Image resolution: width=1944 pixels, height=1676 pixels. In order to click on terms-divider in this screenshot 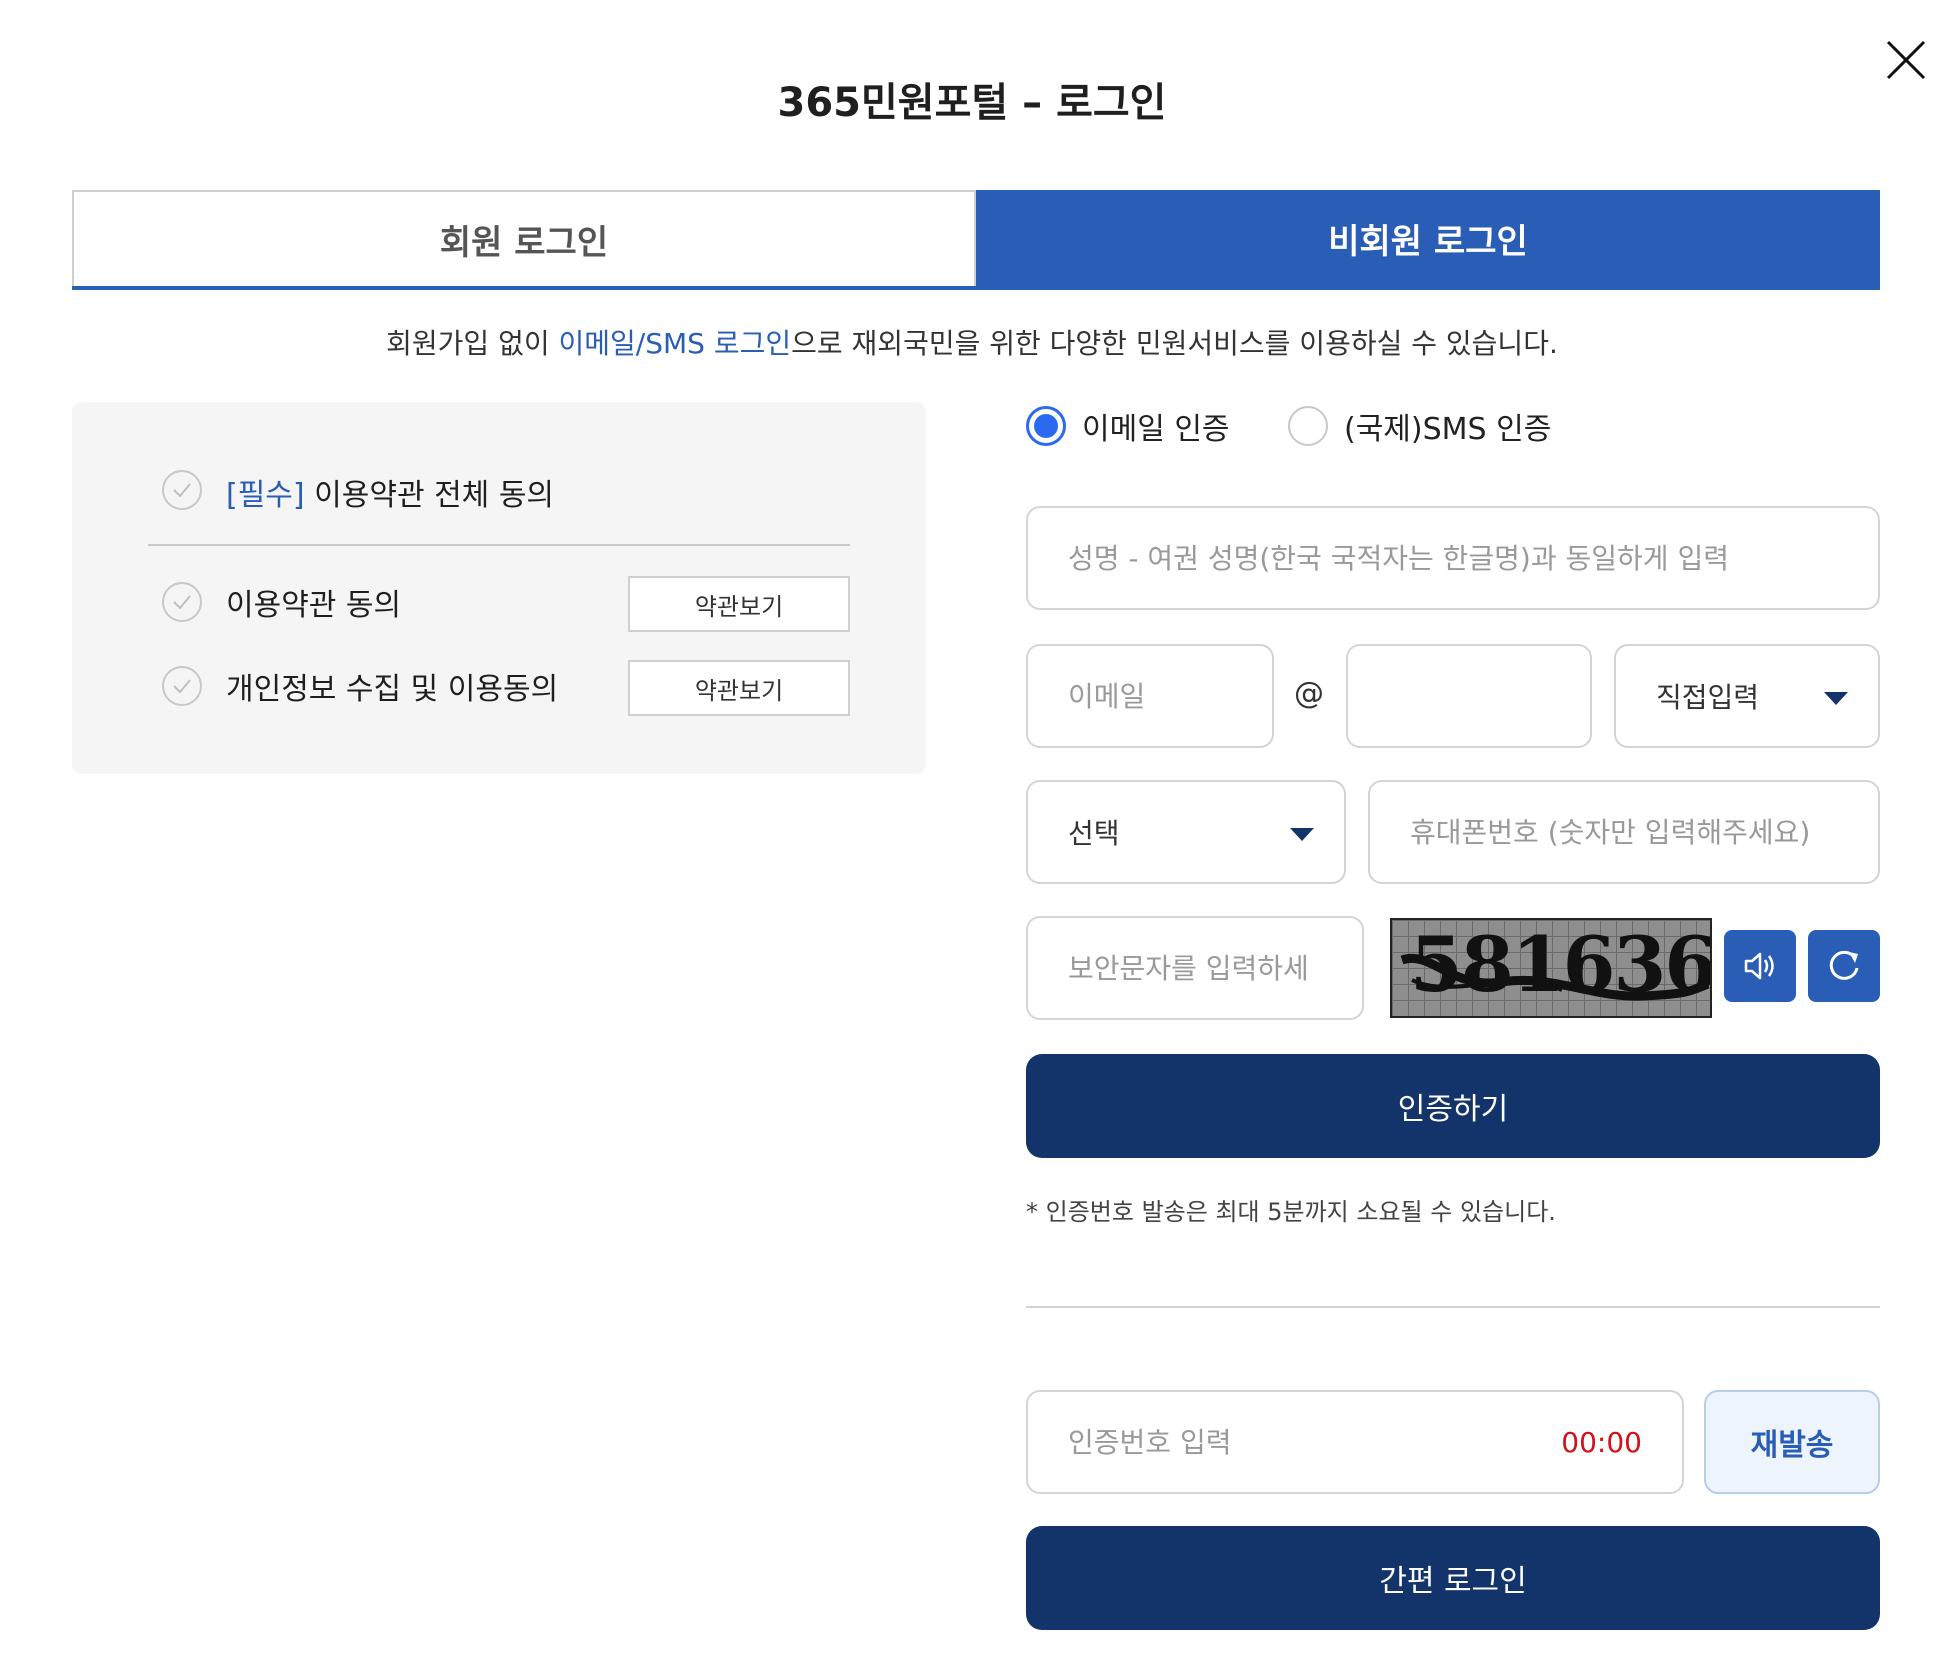, I will do `click(499, 545)`.